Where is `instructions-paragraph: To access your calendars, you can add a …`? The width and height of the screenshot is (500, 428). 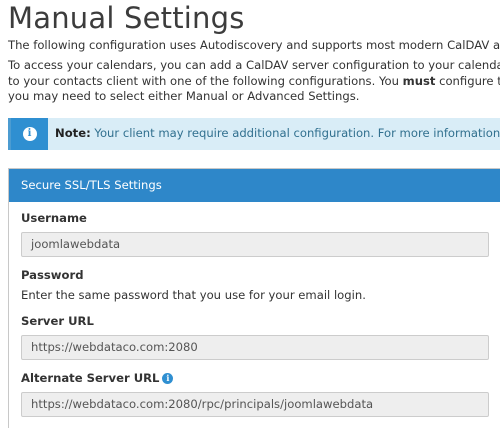
instructions-paragraph: To access your calendars, you can add a … is located at coordinates (254, 81).